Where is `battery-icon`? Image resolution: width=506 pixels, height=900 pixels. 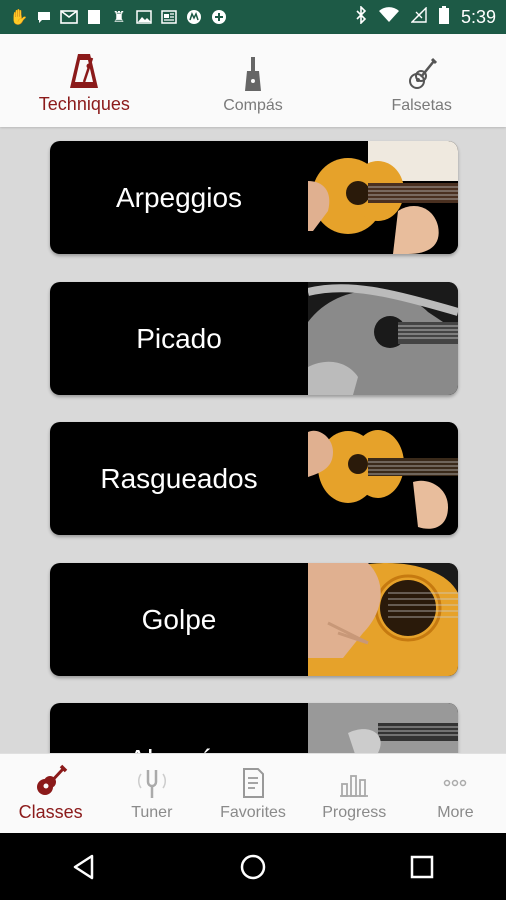
battery-icon is located at coordinates (443, 17).